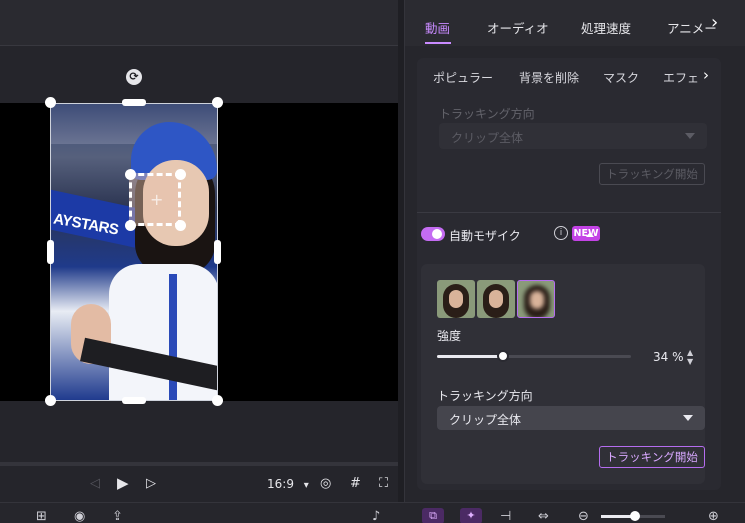 The width and height of the screenshot is (745, 523). What do you see at coordinates (79, 516) in the screenshot?
I see `effects-icon: ◉` at bounding box center [79, 516].